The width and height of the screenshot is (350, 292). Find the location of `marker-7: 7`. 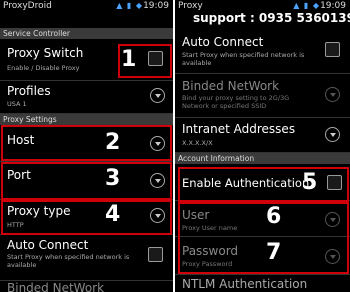

marker-7: 7 is located at coordinates (274, 252).